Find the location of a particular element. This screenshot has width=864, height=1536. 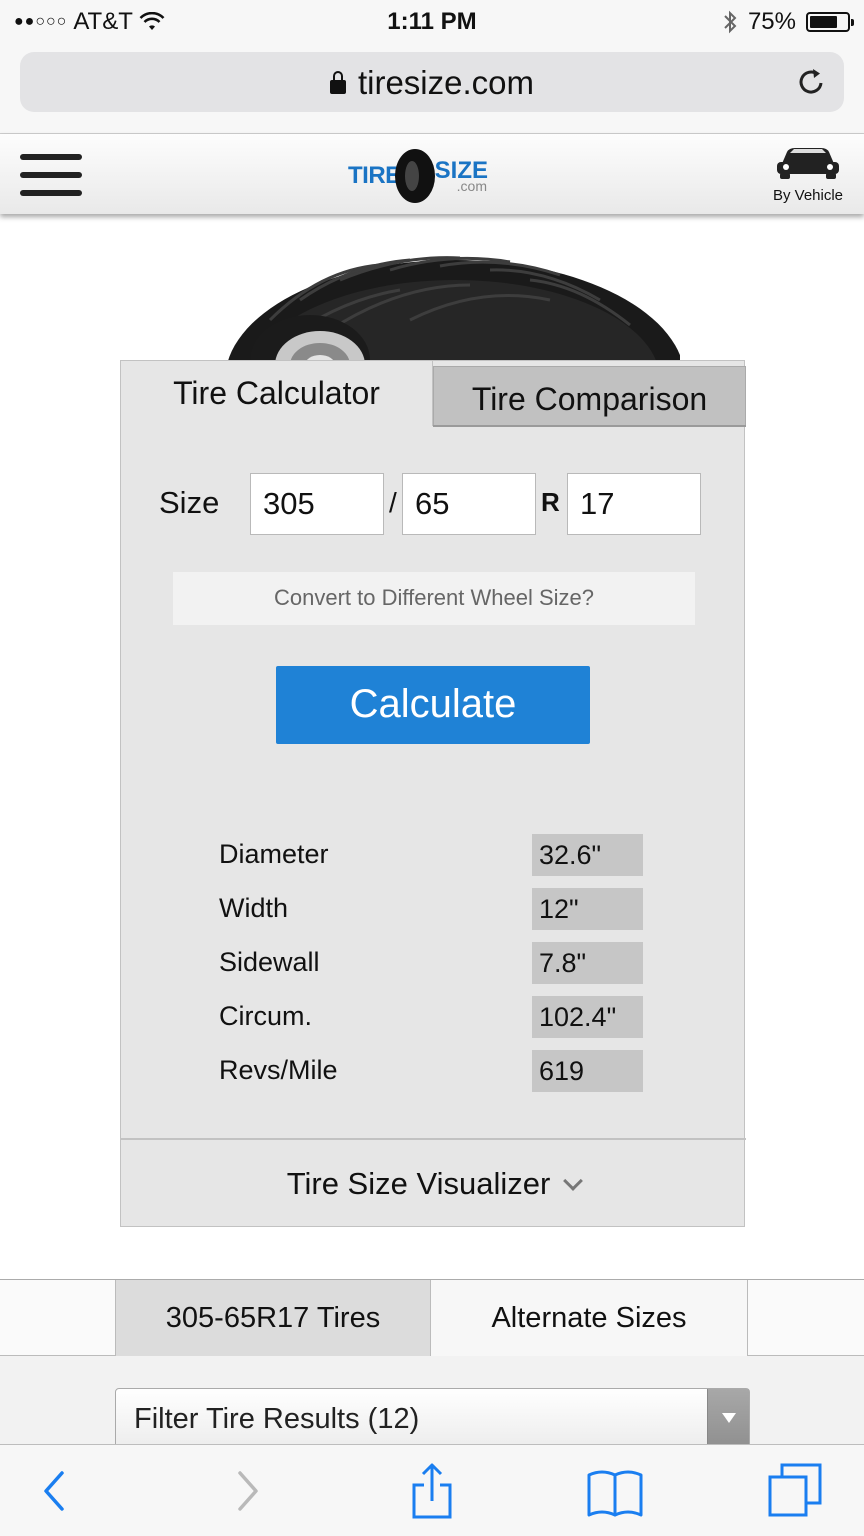

visualizer-label: Tire Size Visualizer is located at coordinates (418, 1183).